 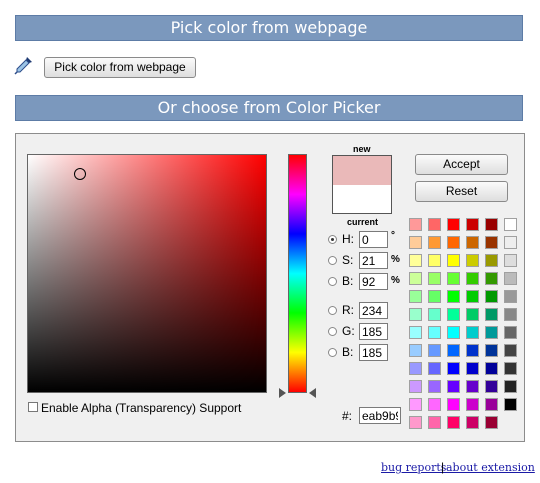 I want to click on hue-slider-right-arrow, so click(x=312, y=393).